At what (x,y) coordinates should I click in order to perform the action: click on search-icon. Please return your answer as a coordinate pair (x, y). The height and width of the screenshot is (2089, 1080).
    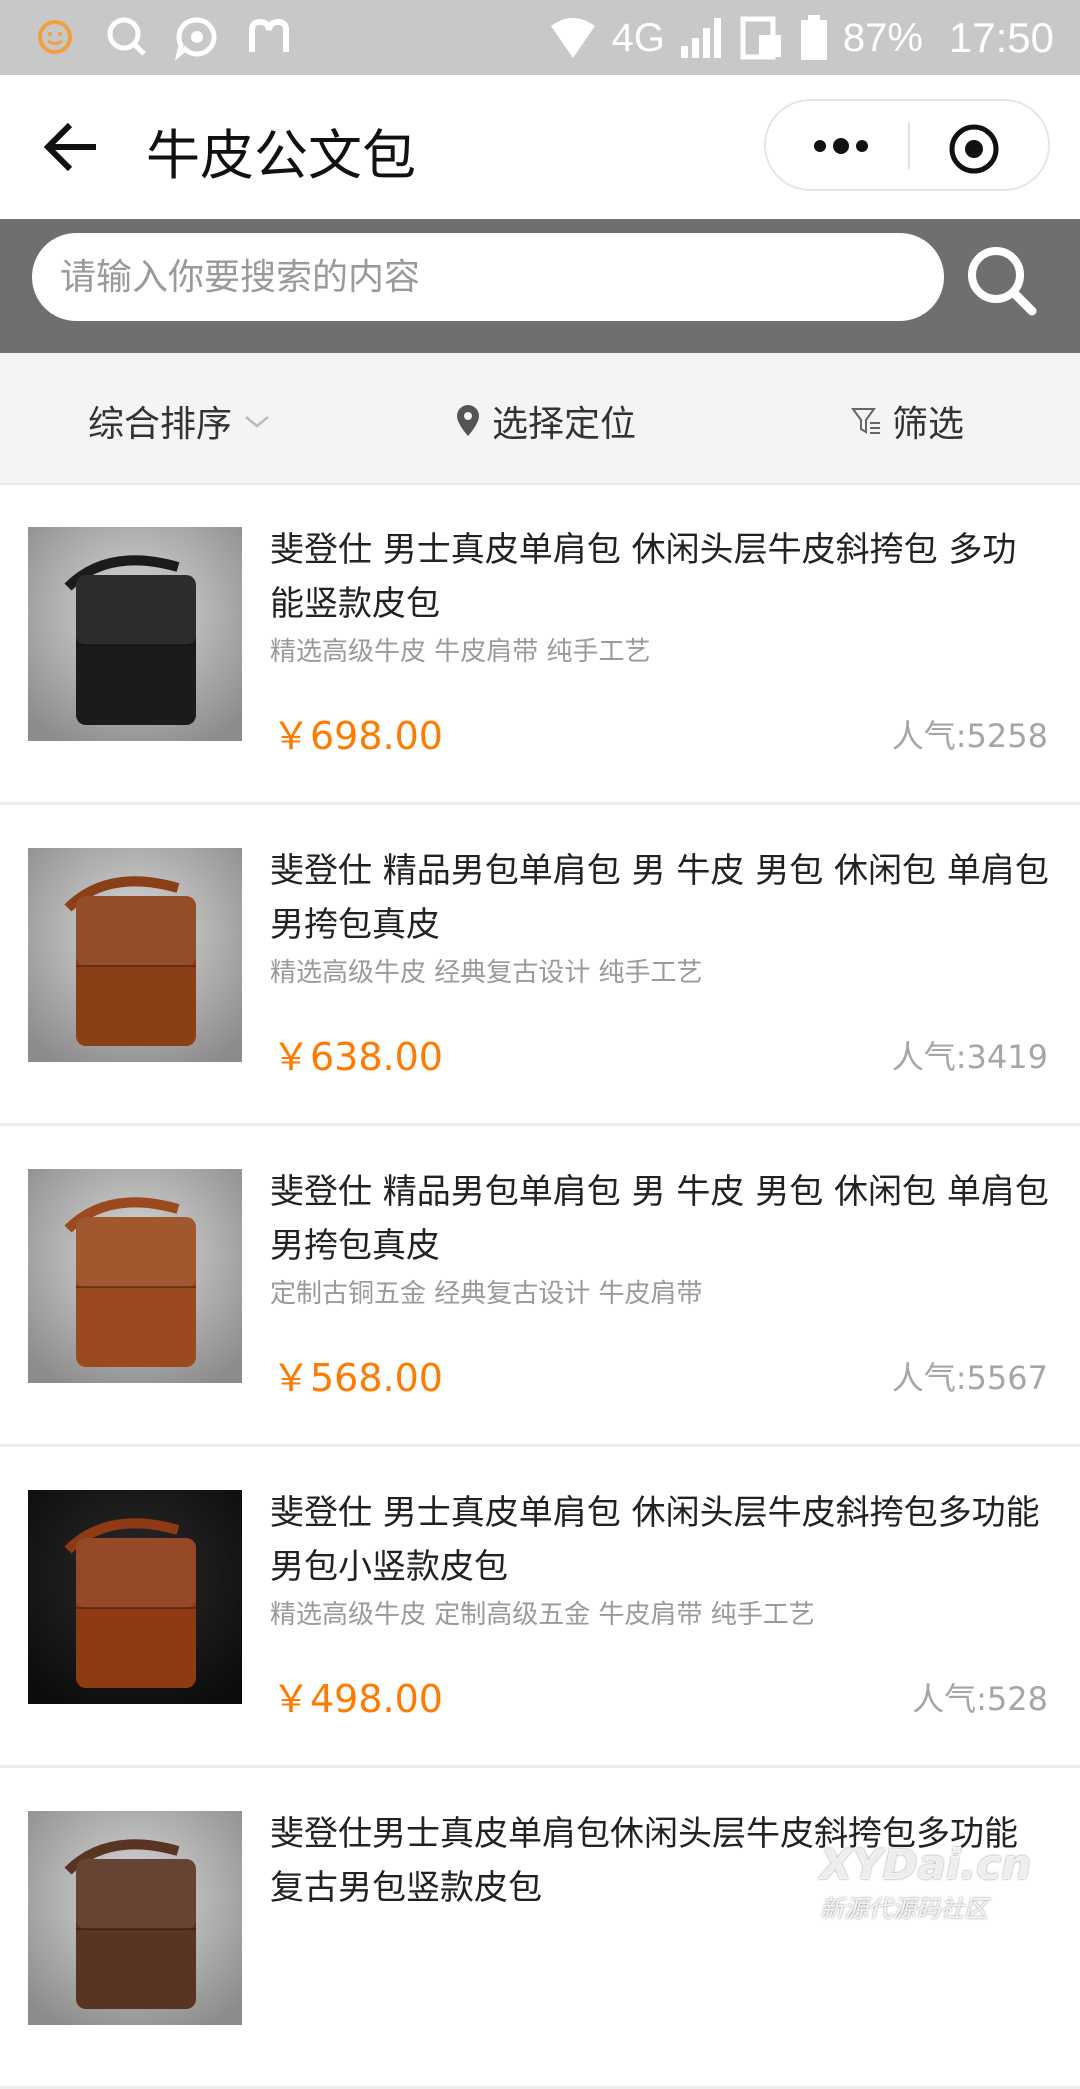
    Looking at the image, I should click on (1002, 281).